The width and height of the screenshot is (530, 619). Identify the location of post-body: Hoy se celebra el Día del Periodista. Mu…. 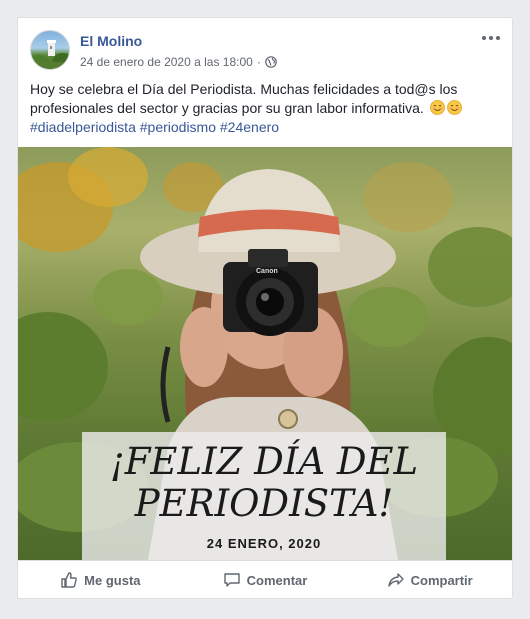
(244, 98).